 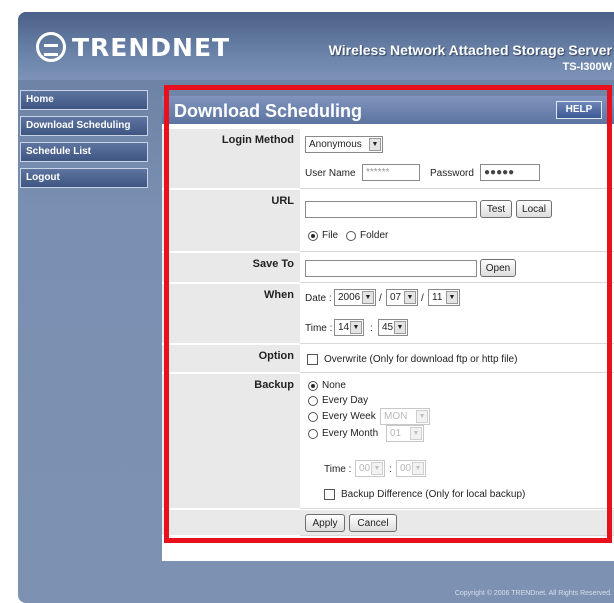 I want to click on time-label: Time :, so click(x=319, y=328).